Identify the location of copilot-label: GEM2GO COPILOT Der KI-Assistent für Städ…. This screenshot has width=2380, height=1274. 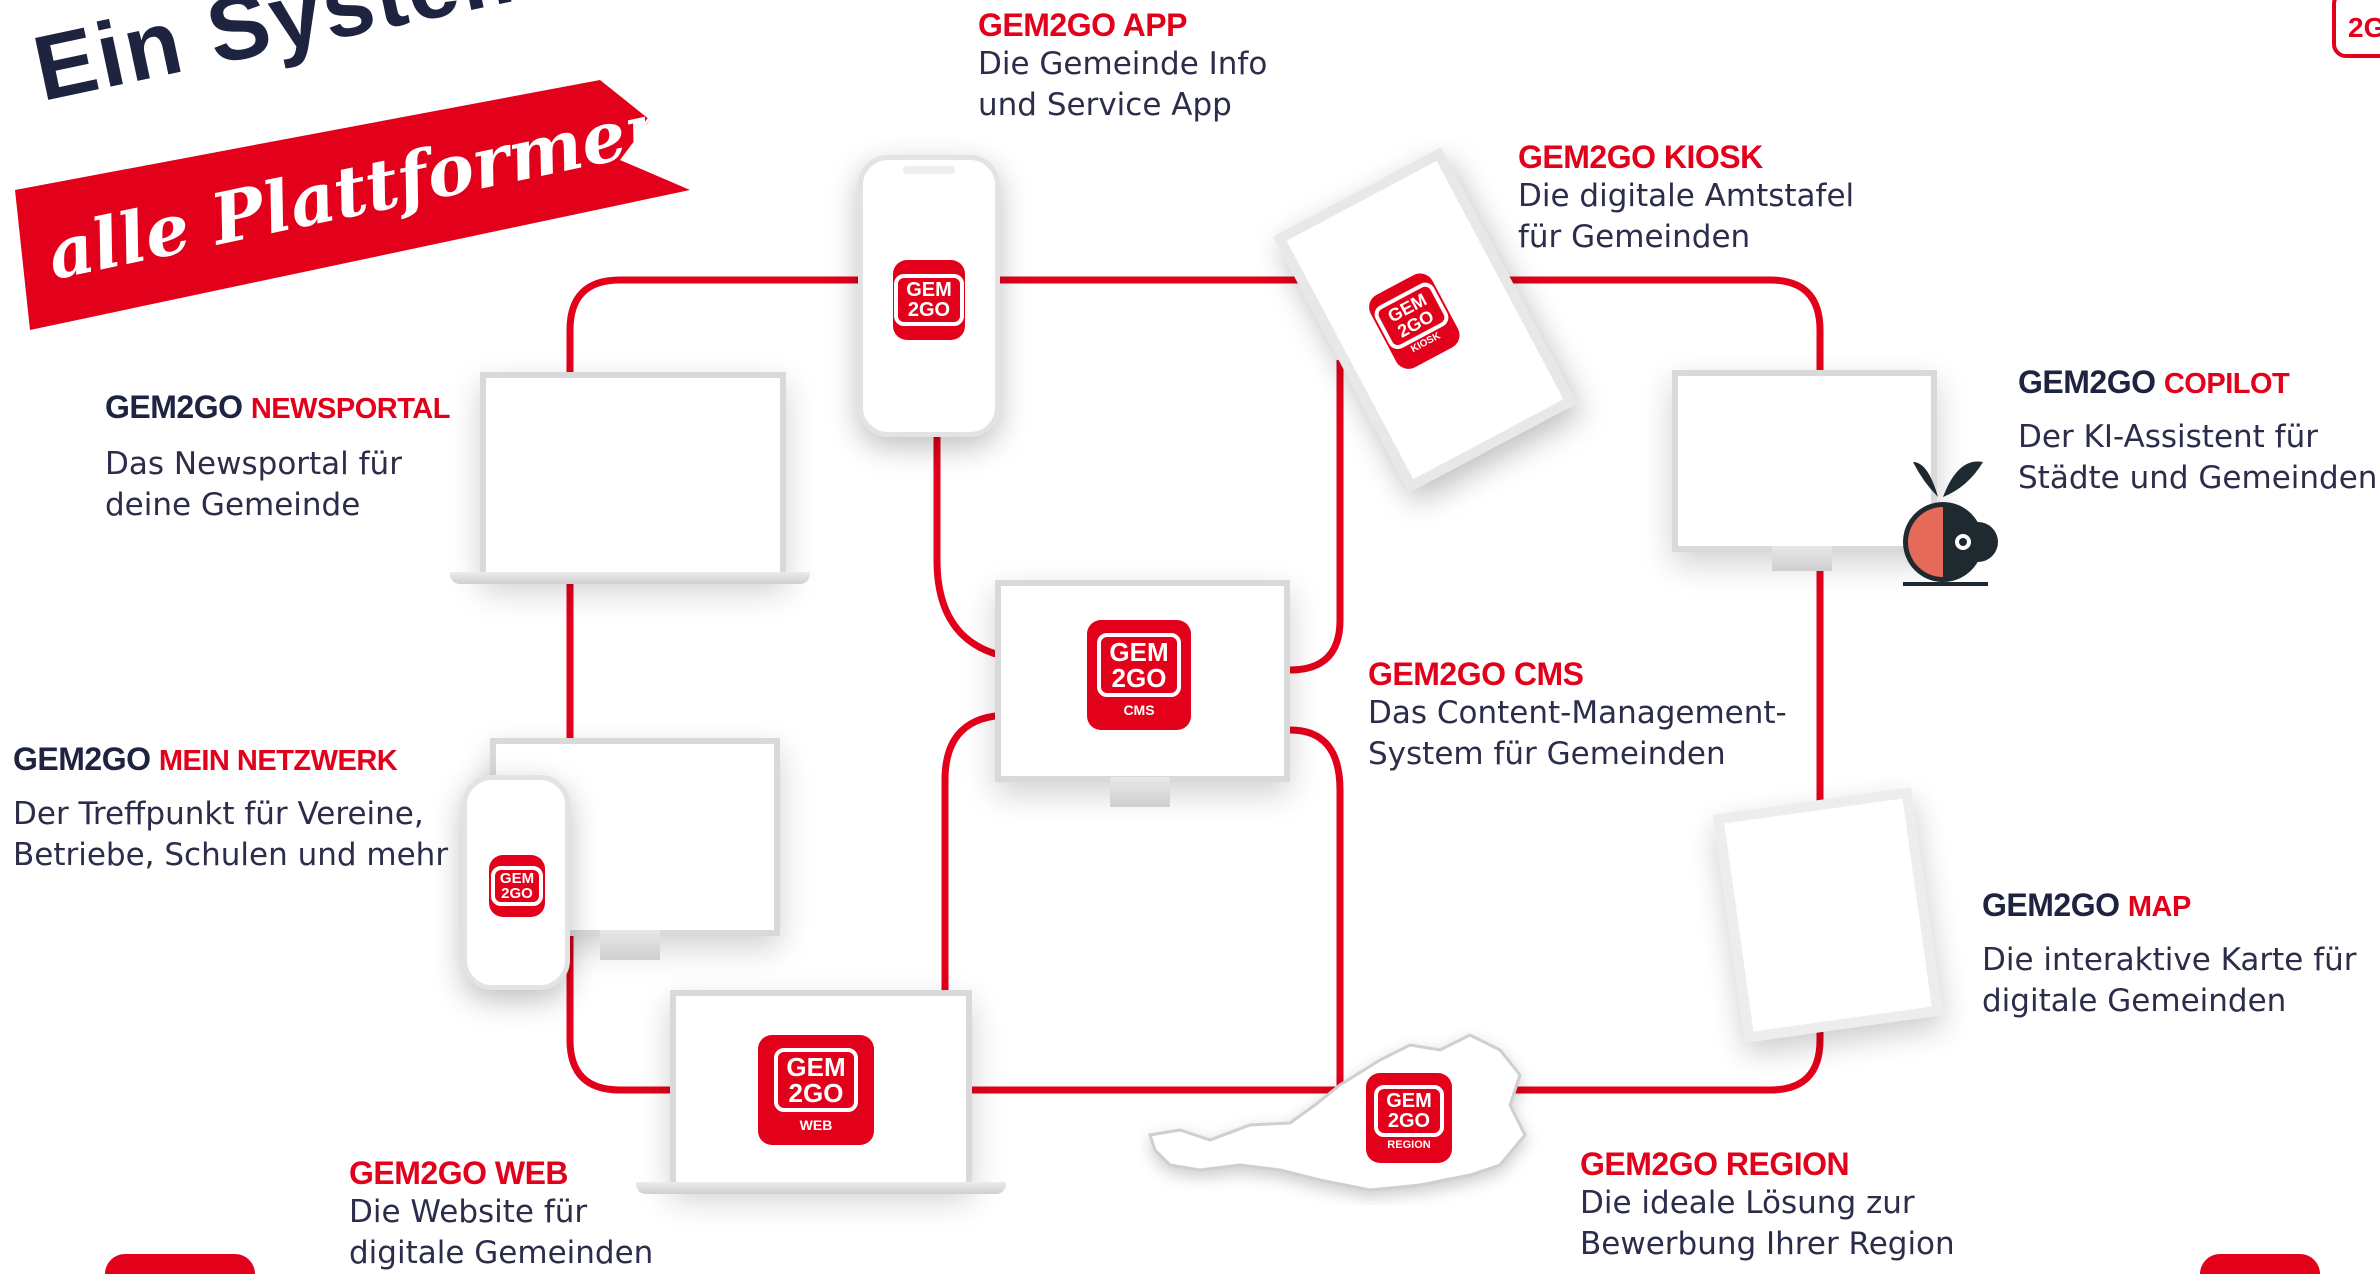
(2197, 431).